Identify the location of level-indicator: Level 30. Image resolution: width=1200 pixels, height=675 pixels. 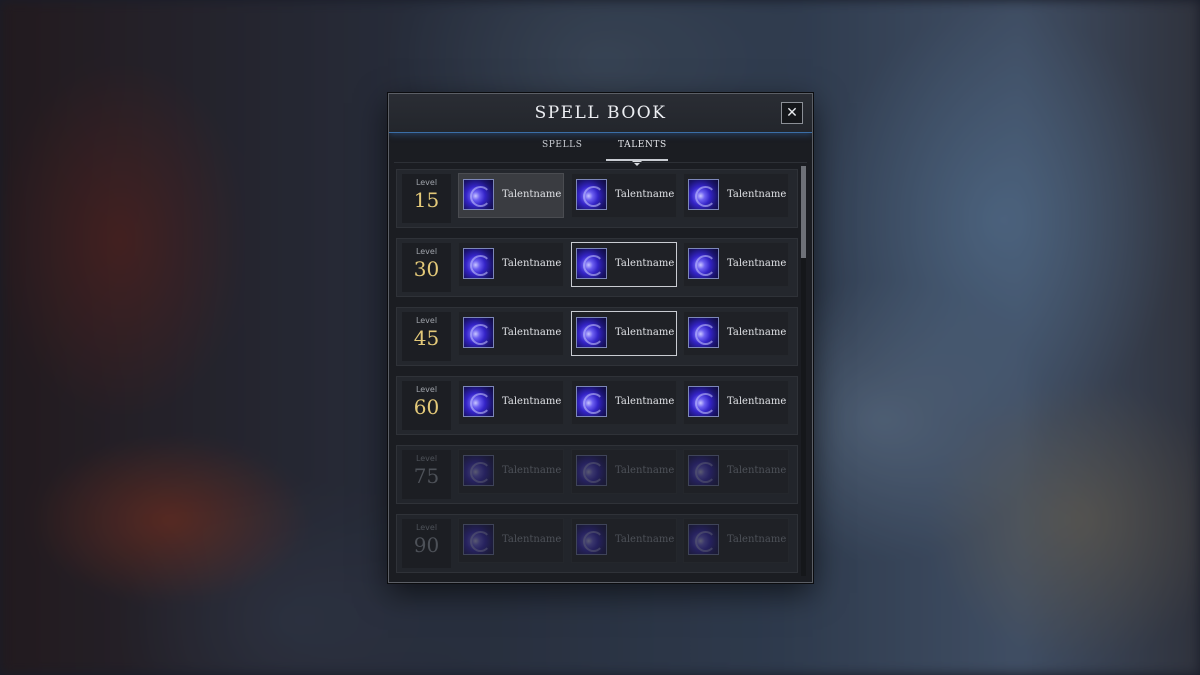
(426, 267).